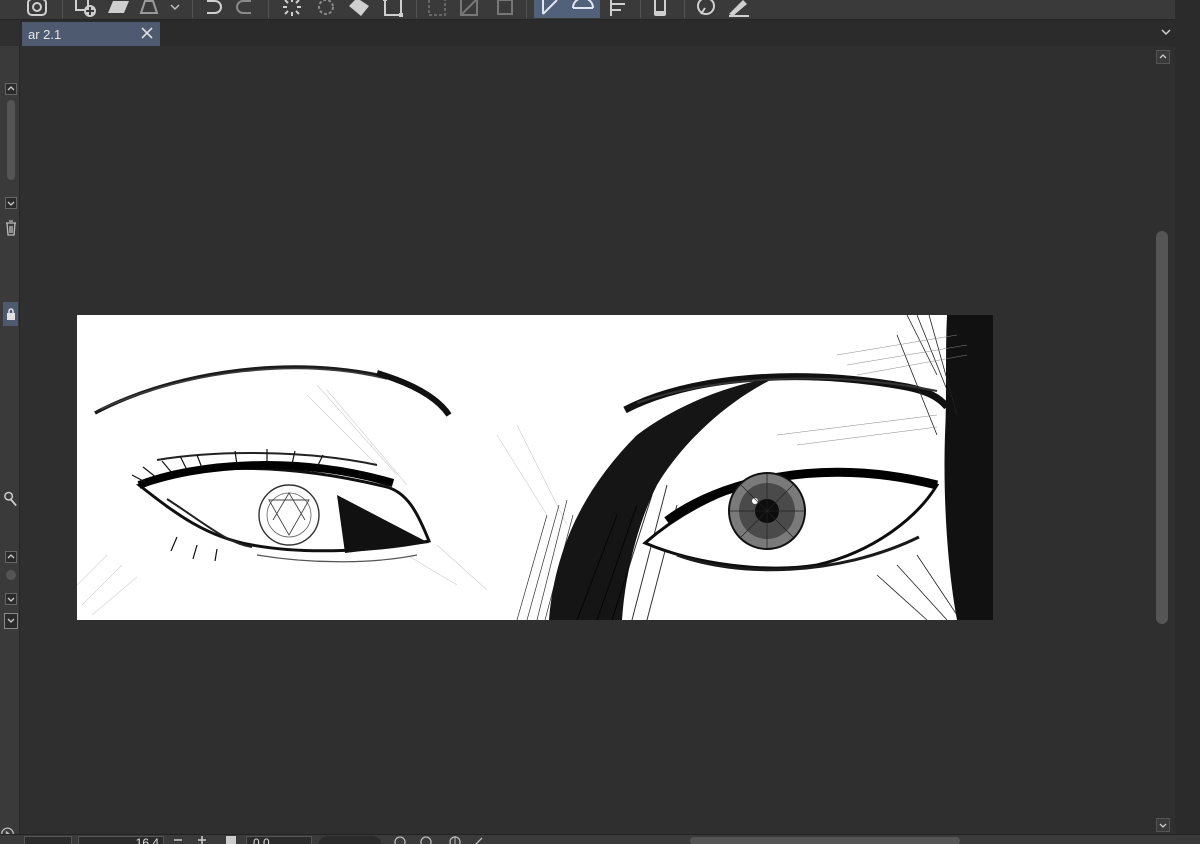  What do you see at coordinates (469, 9) in the screenshot?
I see `clear-icon` at bounding box center [469, 9].